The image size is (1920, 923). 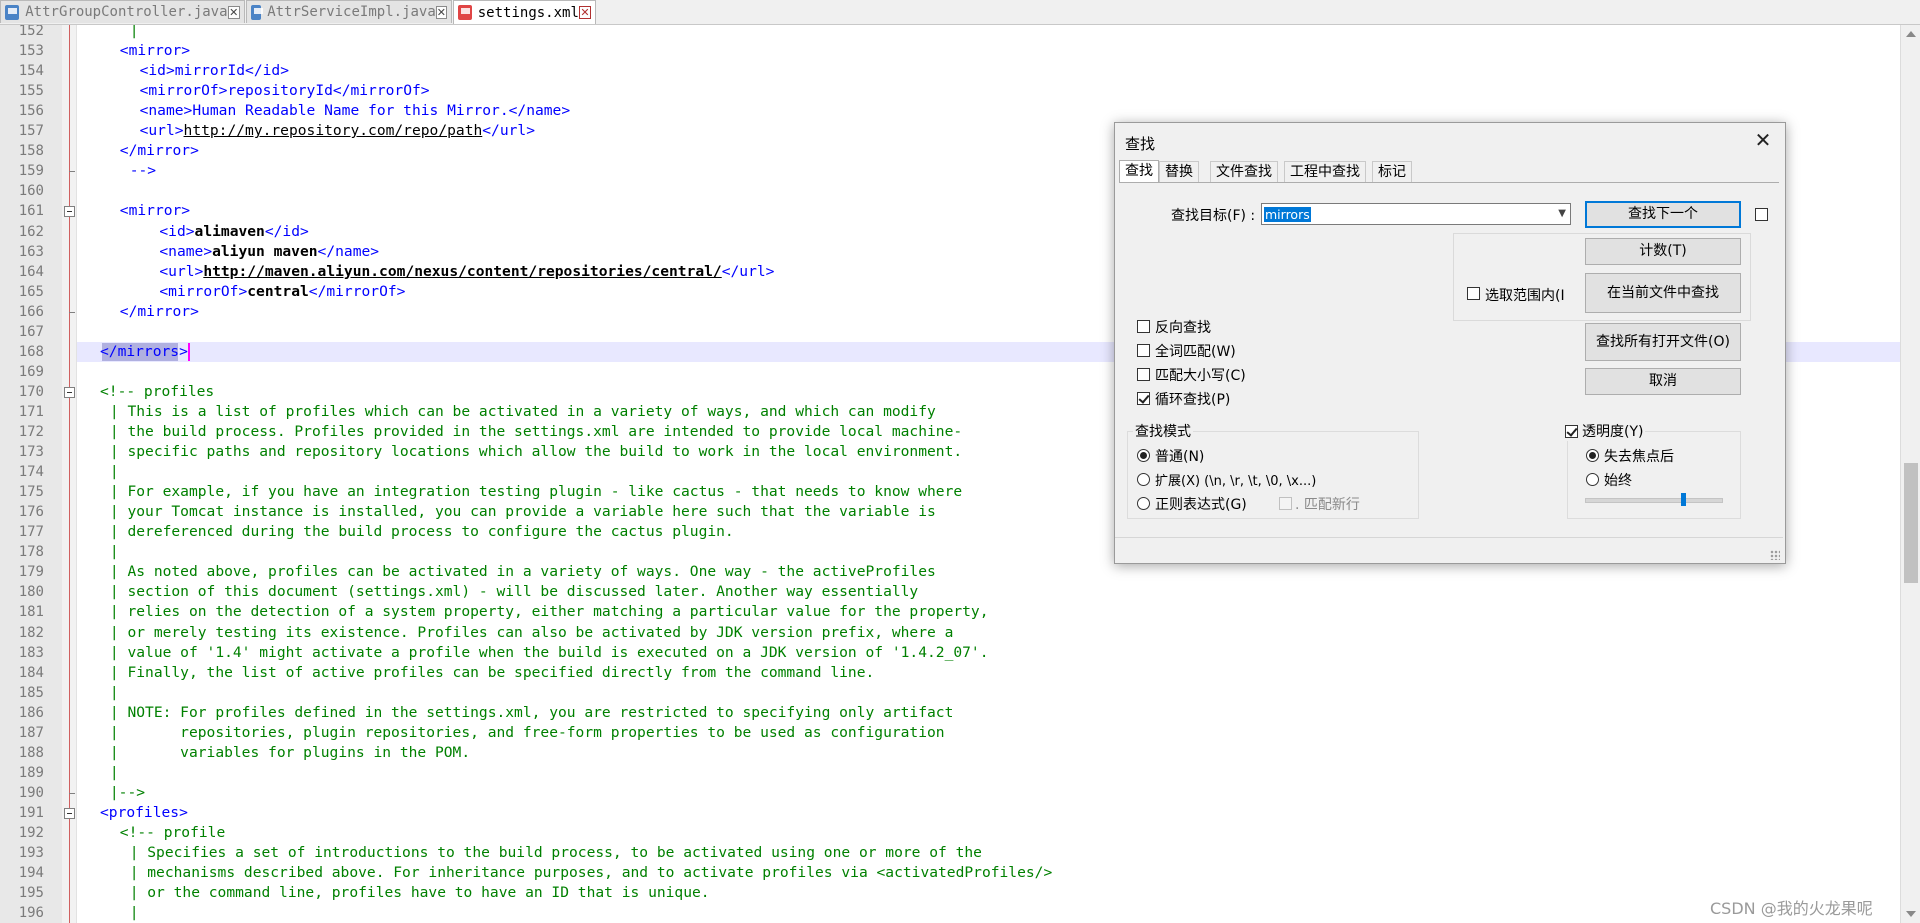 I want to click on transparency-slider, so click(x=1654, y=500).